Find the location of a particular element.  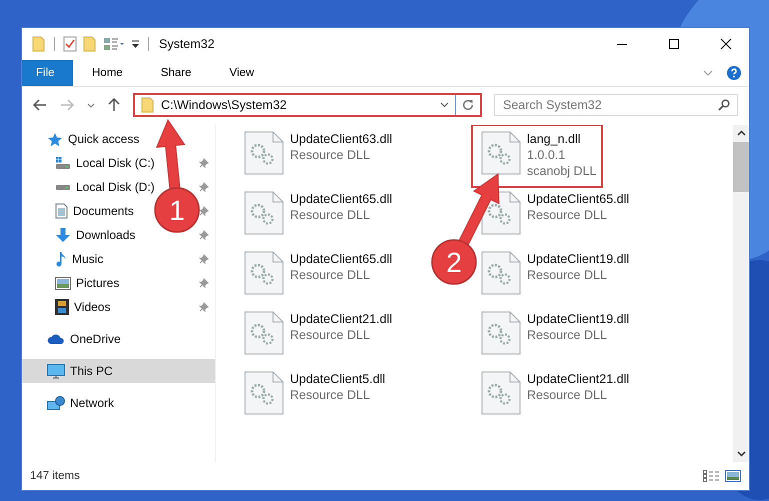

sidebar-item: Documents is located at coordinates (94, 211).